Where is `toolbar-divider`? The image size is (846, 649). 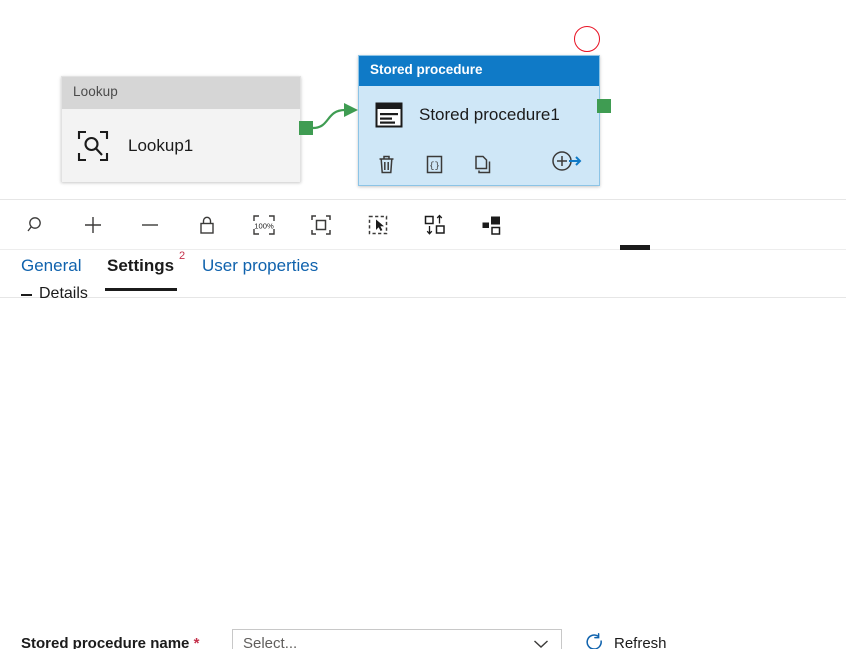
toolbar-divider is located at coordinates (423, 249).